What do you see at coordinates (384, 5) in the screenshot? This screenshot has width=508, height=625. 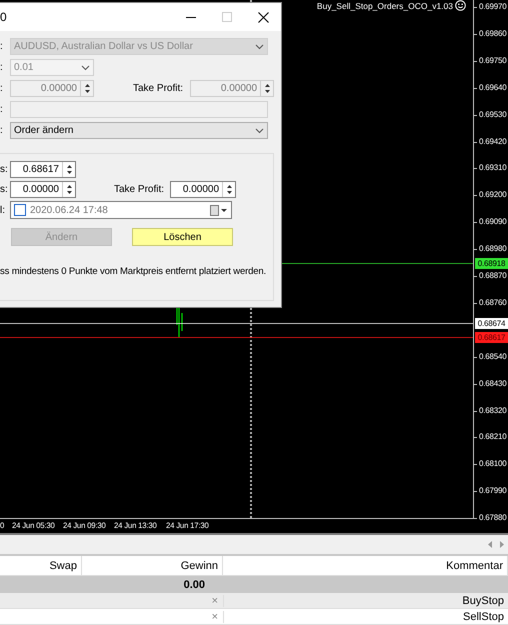 I see `indicator-label: Buy_Sell_Stop_Orders_OCO_v1.03` at bounding box center [384, 5].